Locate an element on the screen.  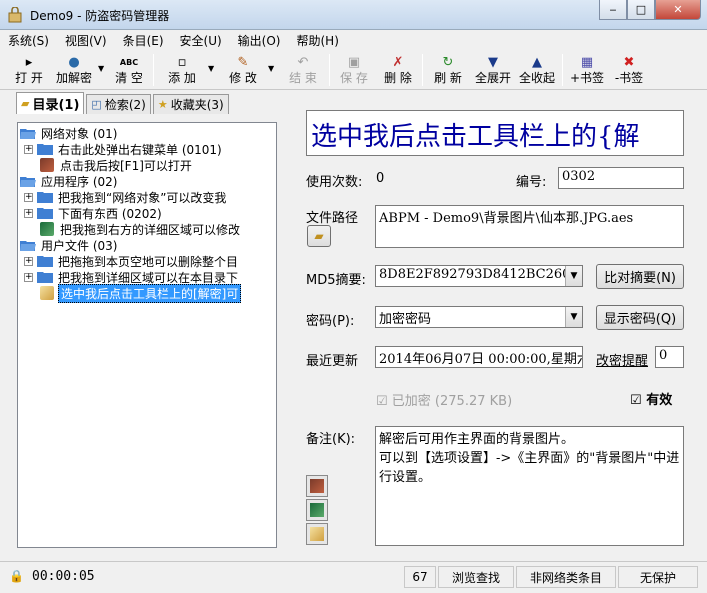
remove-icon: ✖ is located at coordinates (629, 62).